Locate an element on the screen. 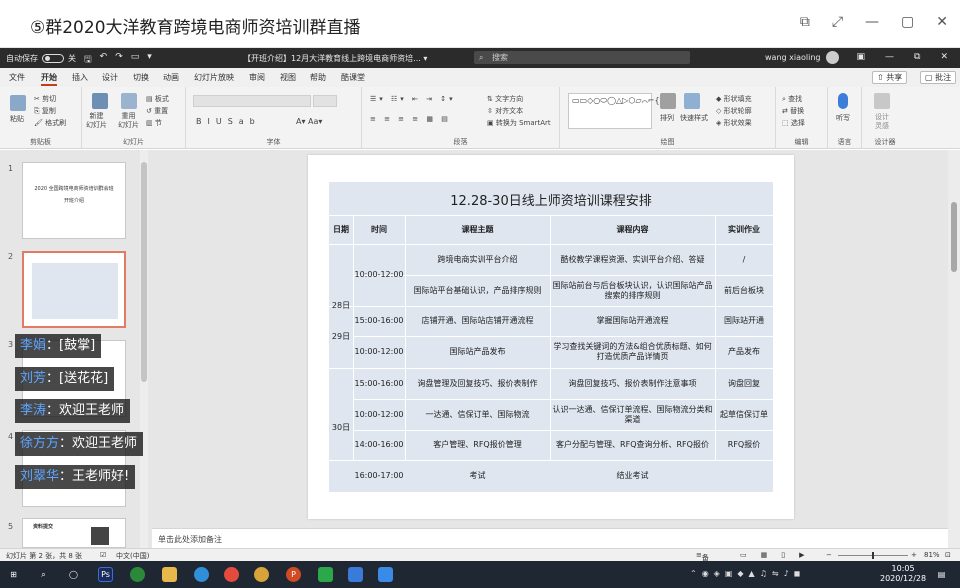 The width and height of the screenshot is (960, 588). edge-icon is located at coordinates (201, 574).